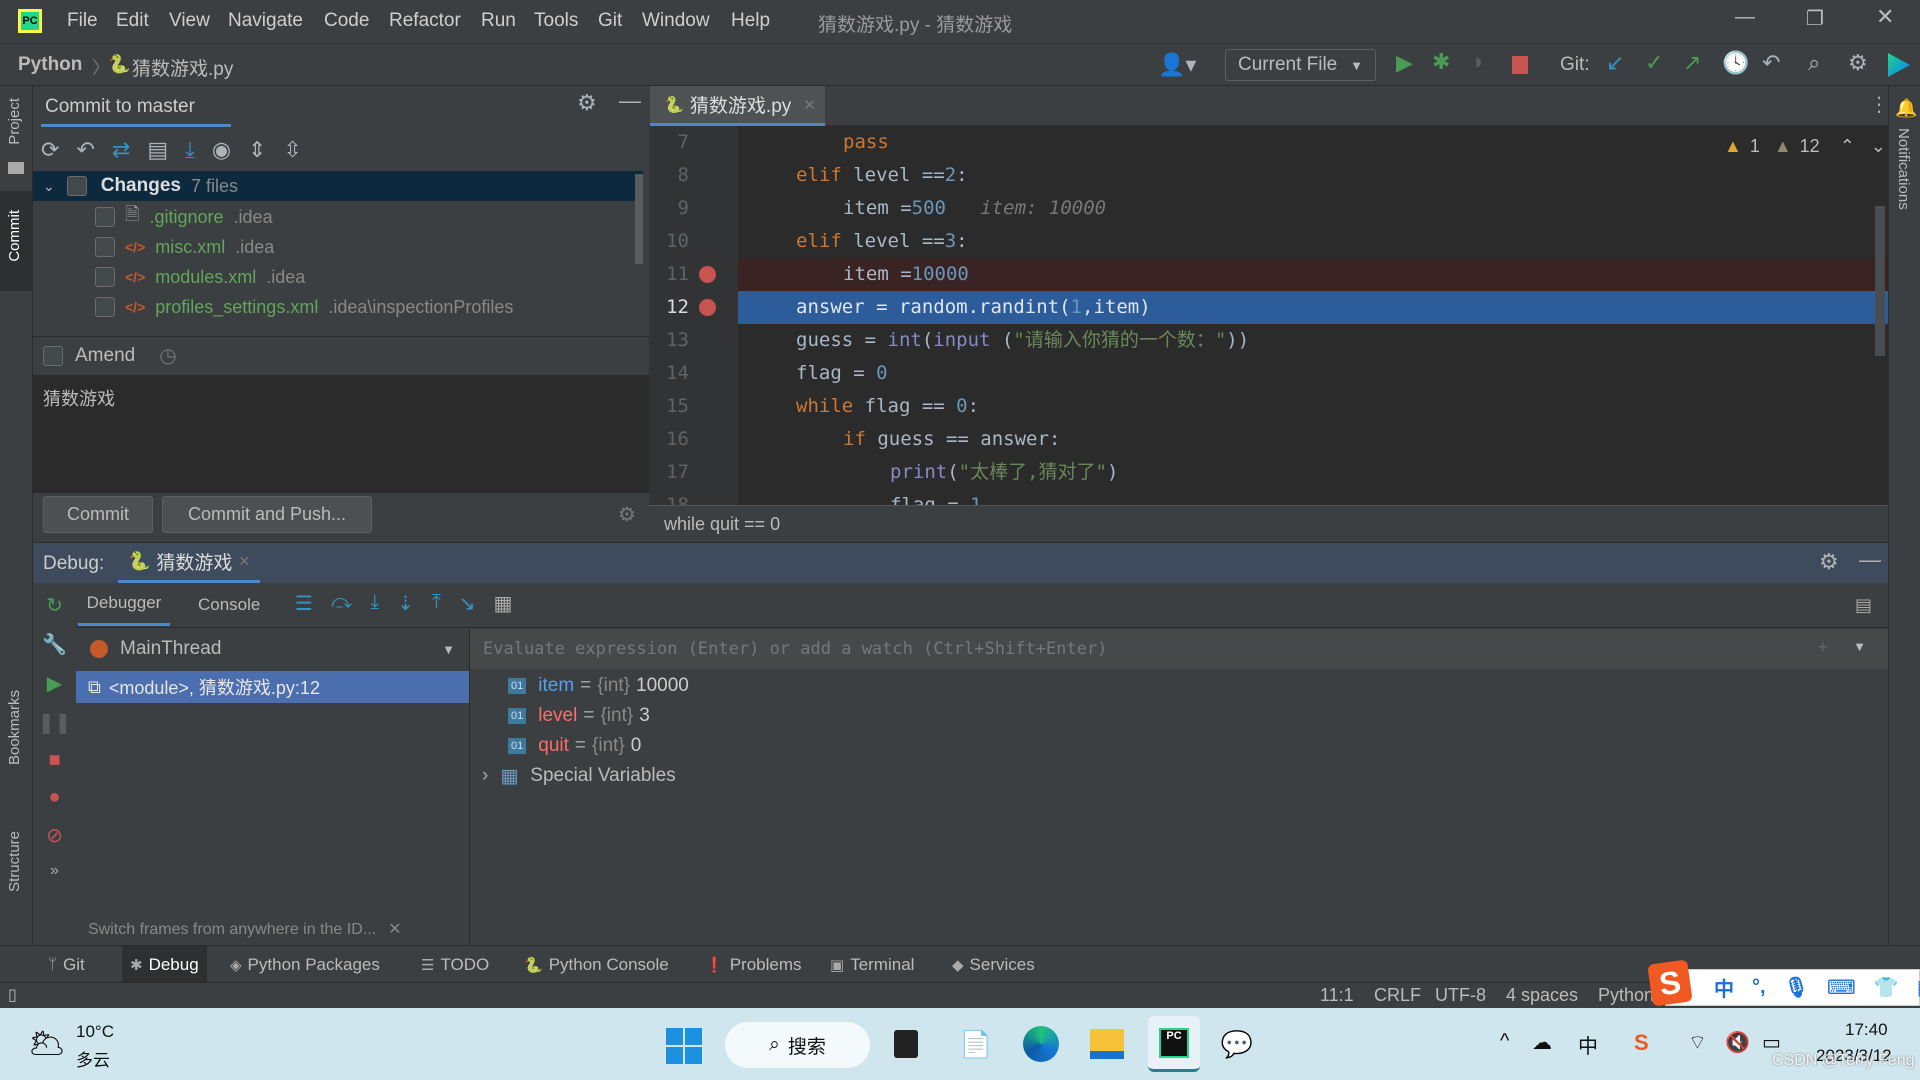  What do you see at coordinates (54, 683) in the screenshot?
I see `resume-icon: ▶` at bounding box center [54, 683].